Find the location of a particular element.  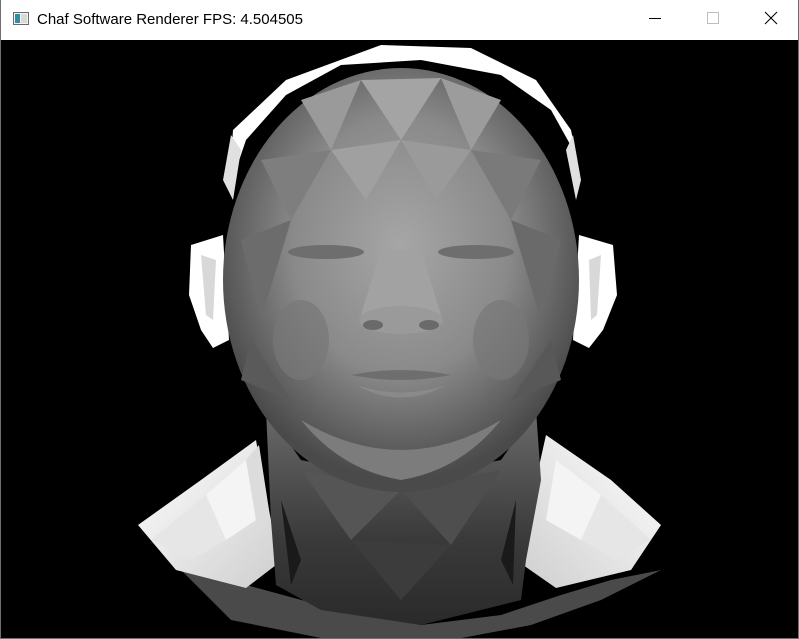

close-icon is located at coordinates (771, 20).